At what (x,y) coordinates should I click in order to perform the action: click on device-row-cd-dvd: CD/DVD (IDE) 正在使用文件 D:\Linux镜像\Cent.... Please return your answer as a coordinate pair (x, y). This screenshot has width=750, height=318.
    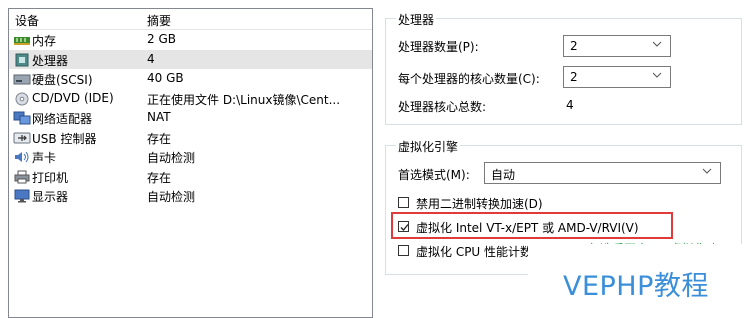
    Looking at the image, I should click on (190, 99).